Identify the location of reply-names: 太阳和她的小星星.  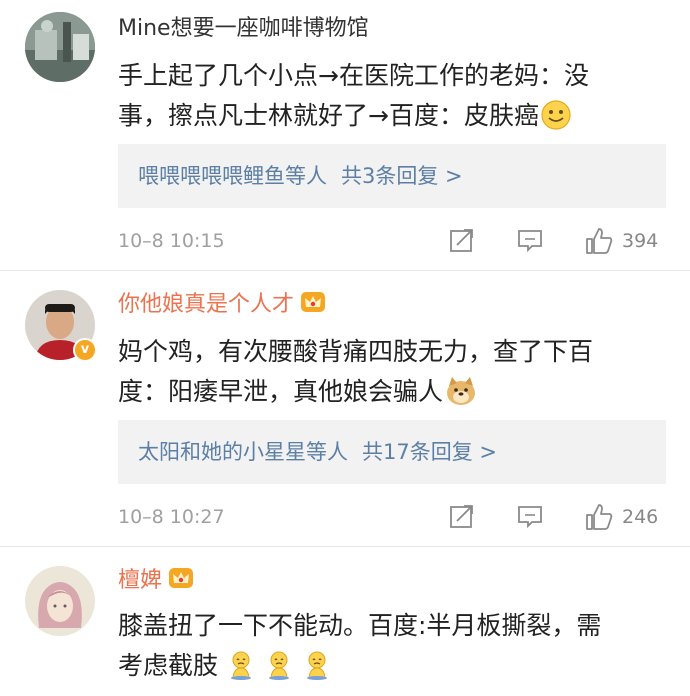
(222, 452).